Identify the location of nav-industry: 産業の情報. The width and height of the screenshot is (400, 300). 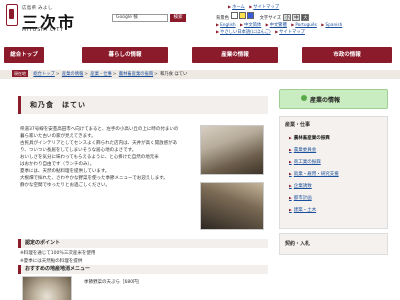
(235, 55).